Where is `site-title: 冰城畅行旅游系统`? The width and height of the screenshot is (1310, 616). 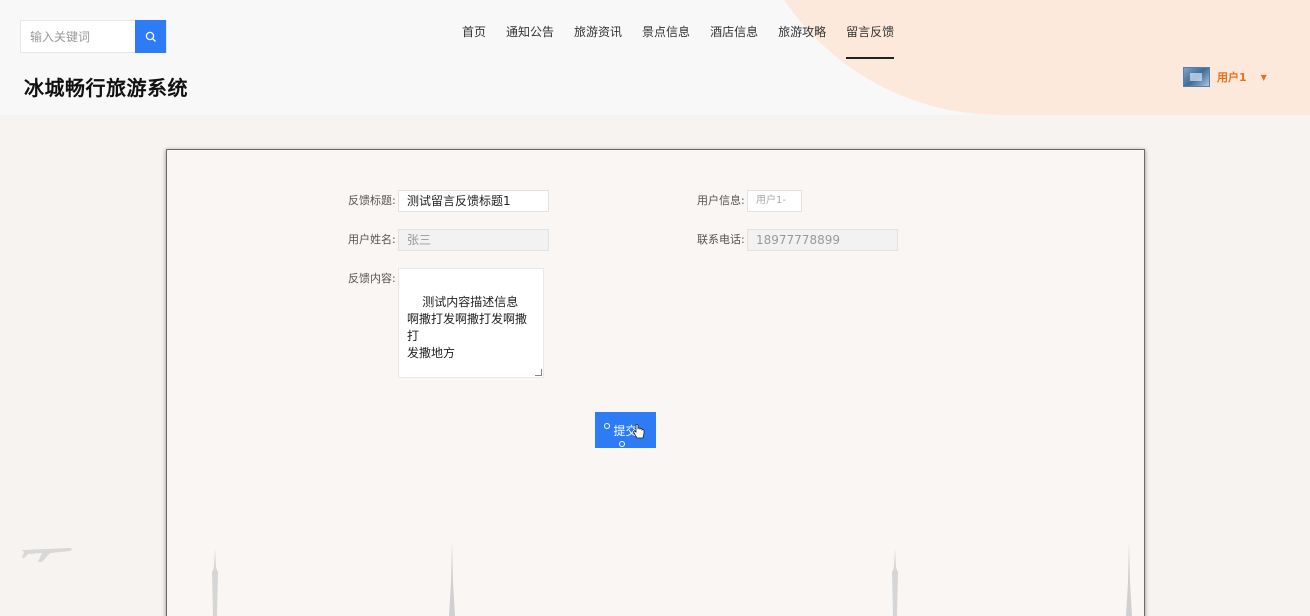 site-title: 冰城畅行旅游系统 is located at coordinates (106, 88).